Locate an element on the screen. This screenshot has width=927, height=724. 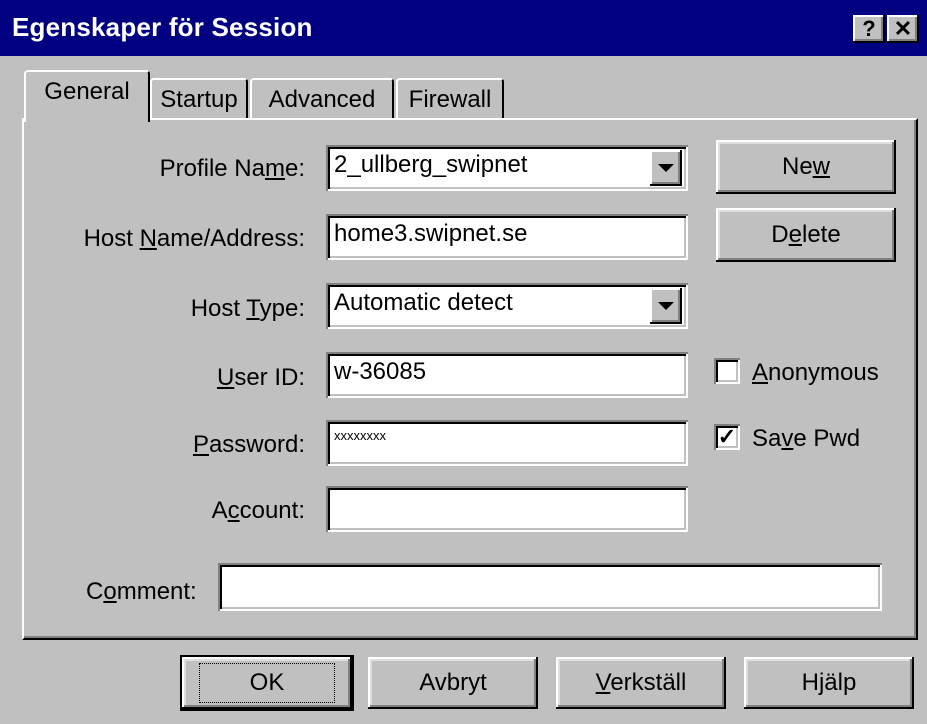
tab-startup: Startup is located at coordinates (199, 99).